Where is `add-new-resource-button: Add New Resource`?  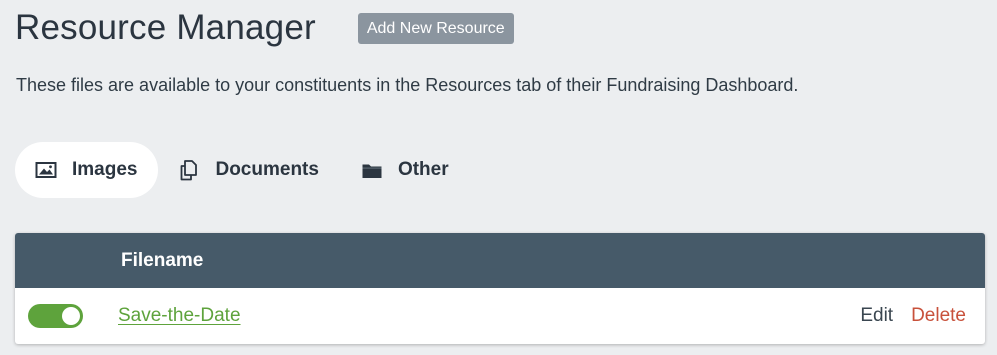
add-new-resource-button: Add New Resource is located at coordinates (435, 28).